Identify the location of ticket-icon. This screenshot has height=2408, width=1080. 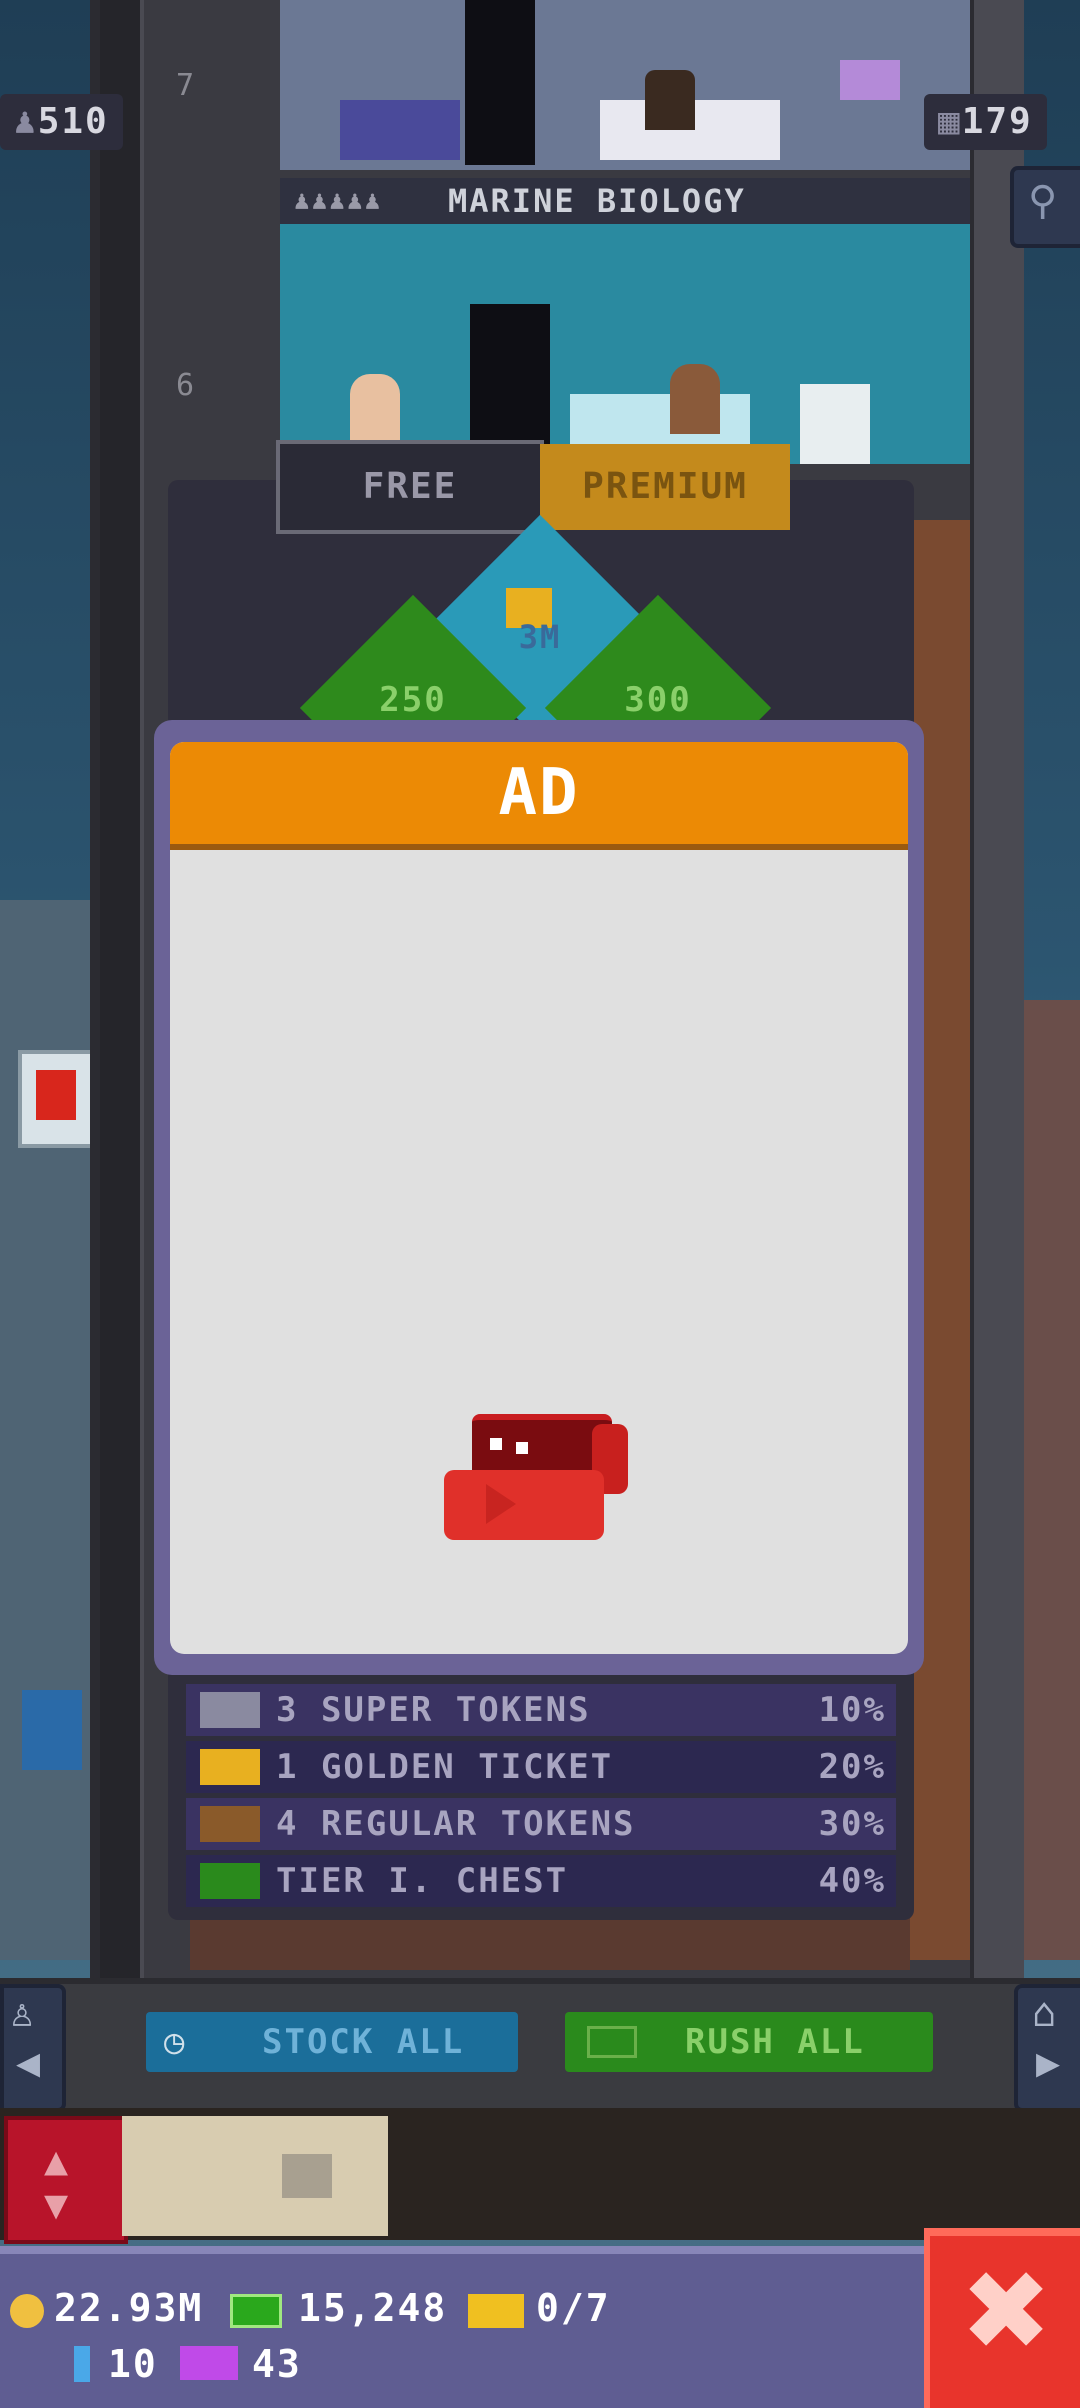
(496, 2311).